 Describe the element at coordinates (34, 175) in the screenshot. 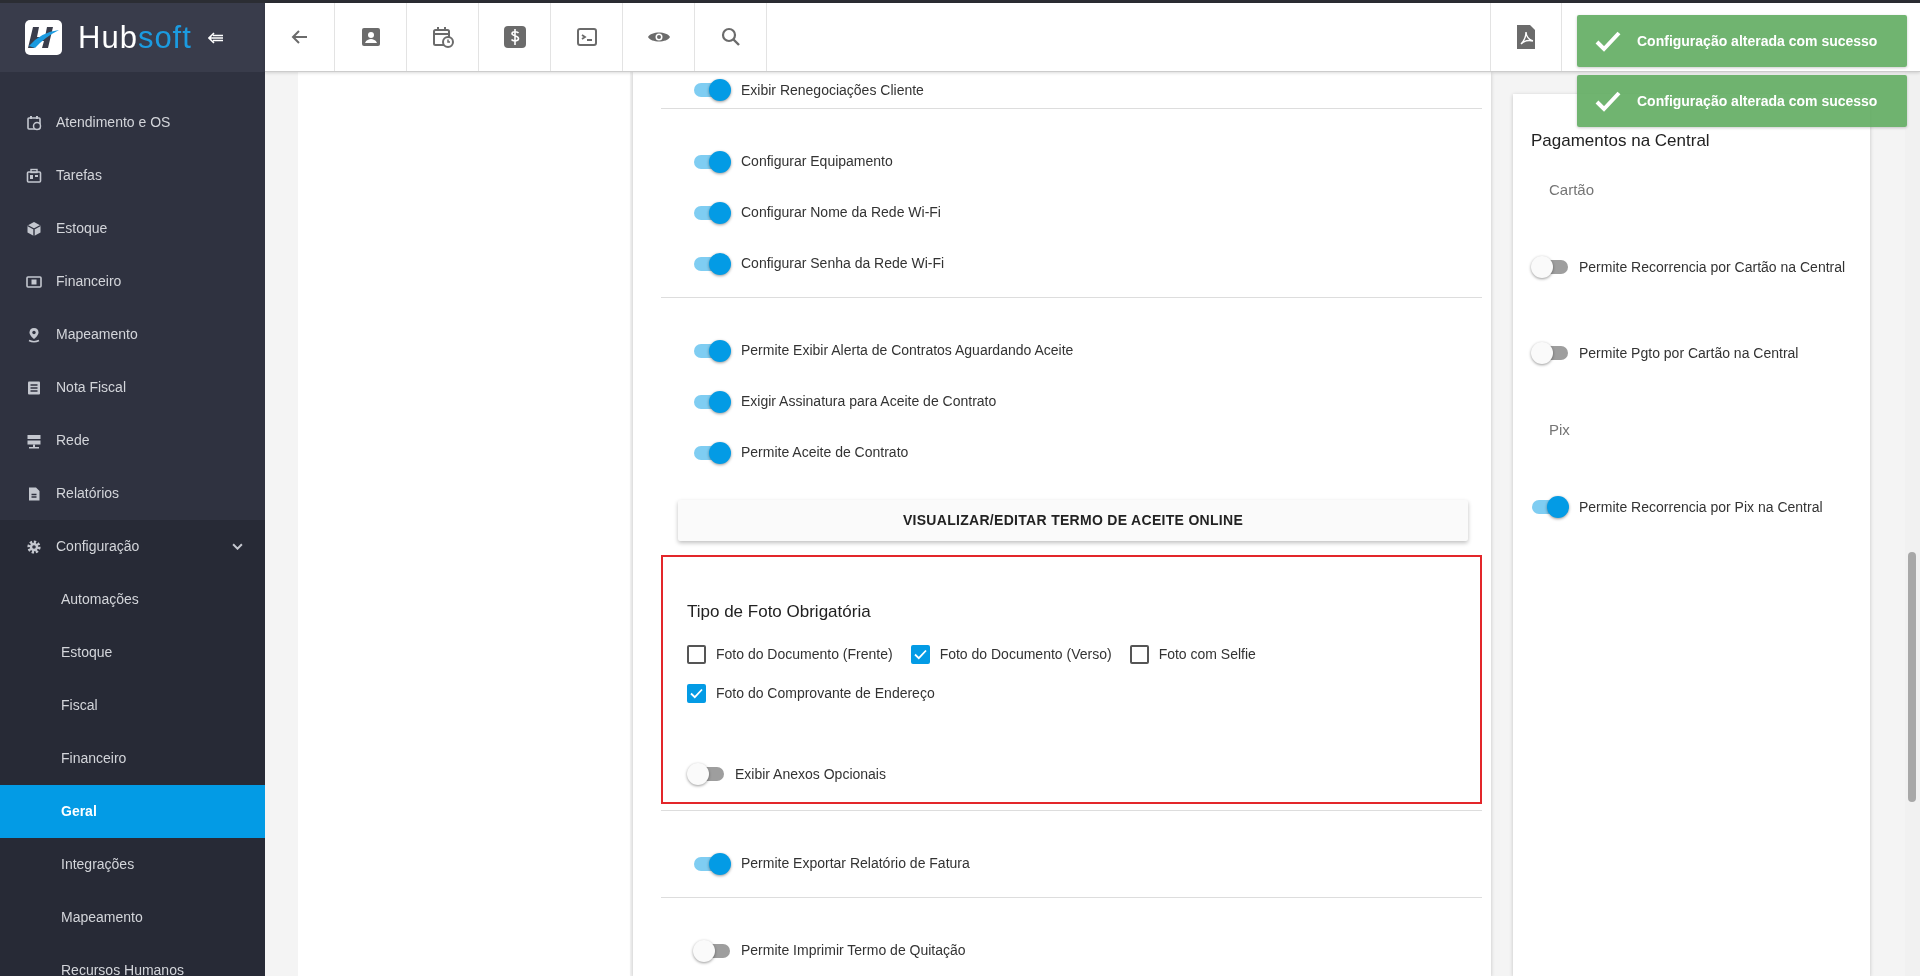

I see `briefcase-icon` at that location.